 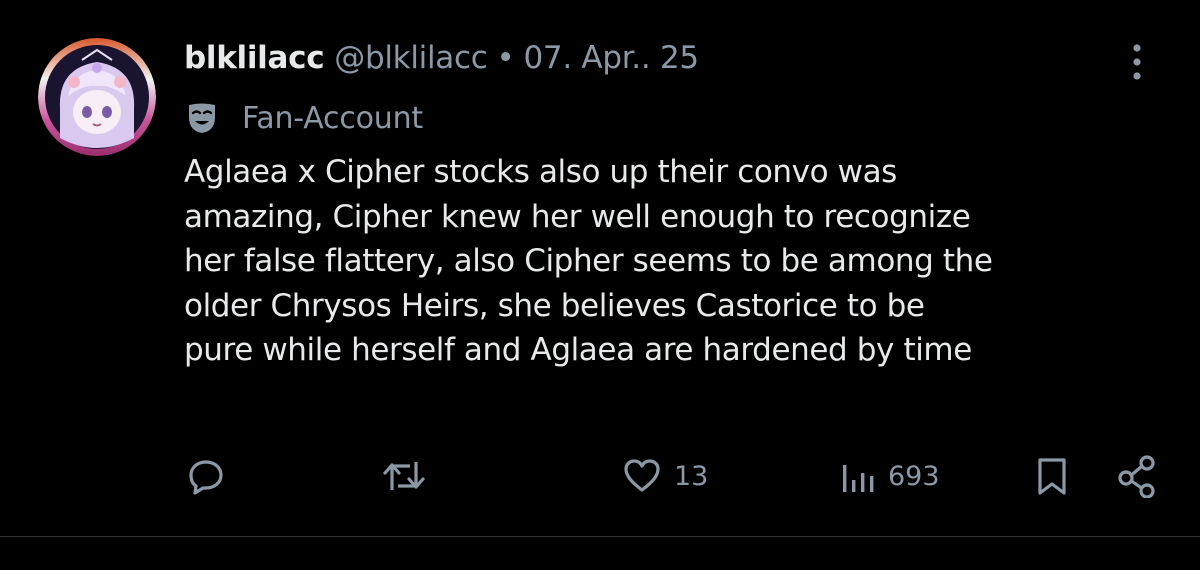 I want to click on share-icon, so click(x=1136, y=476).